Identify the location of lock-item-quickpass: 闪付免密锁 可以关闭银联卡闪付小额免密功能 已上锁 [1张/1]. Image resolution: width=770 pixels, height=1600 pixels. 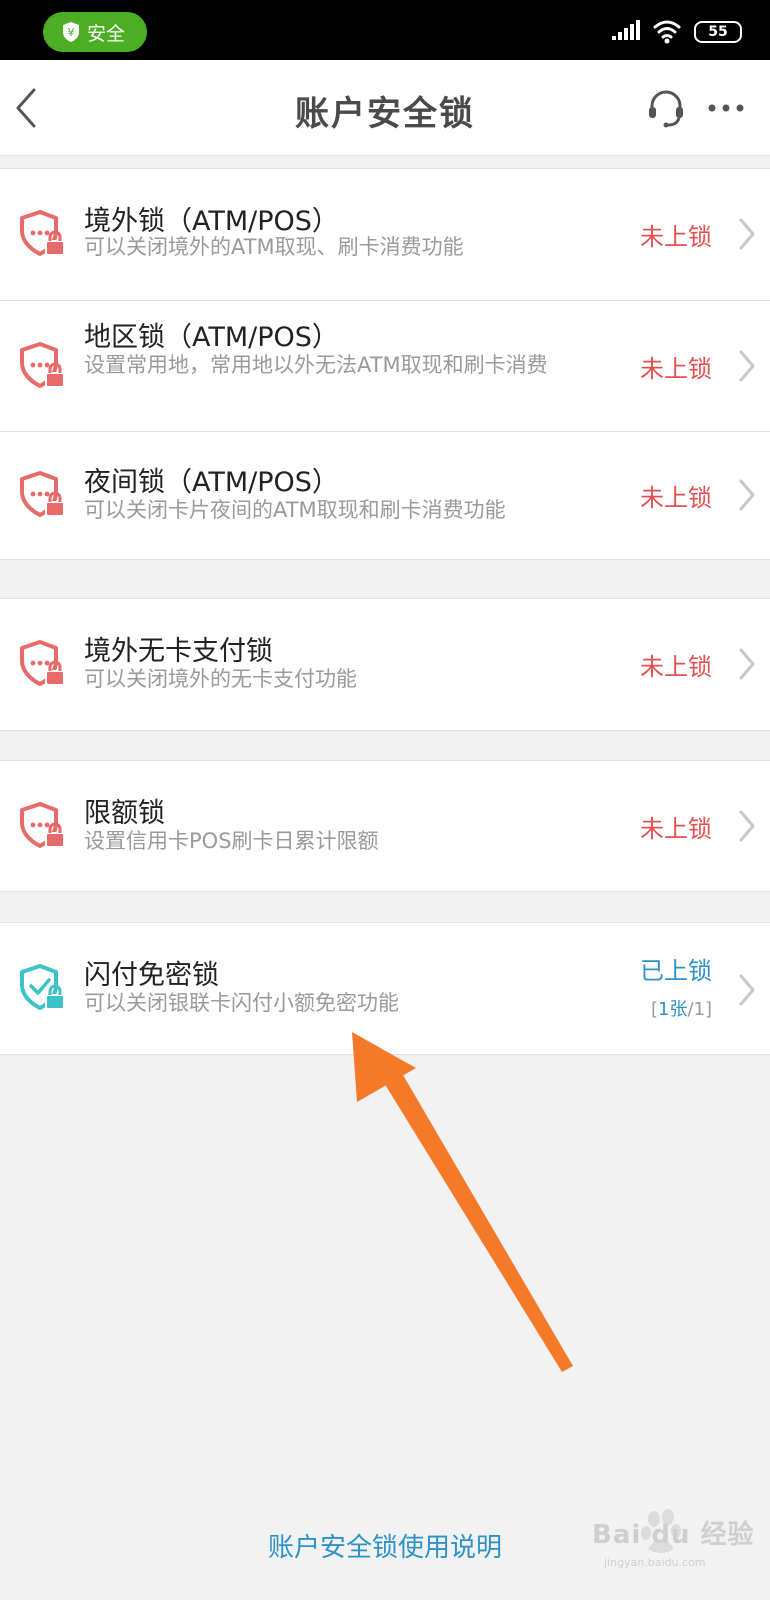
(385, 988).